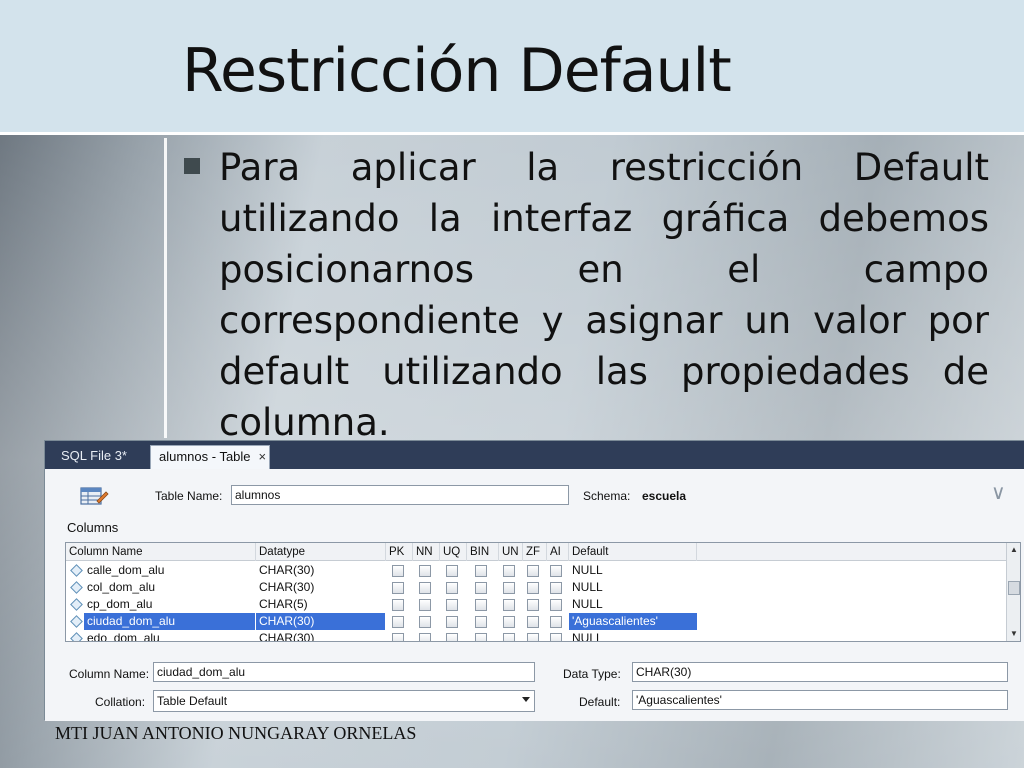 This screenshot has height=768, width=1024. Describe the element at coordinates (526, 699) in the screenshot. I see `chevron-down-icon` at that location.